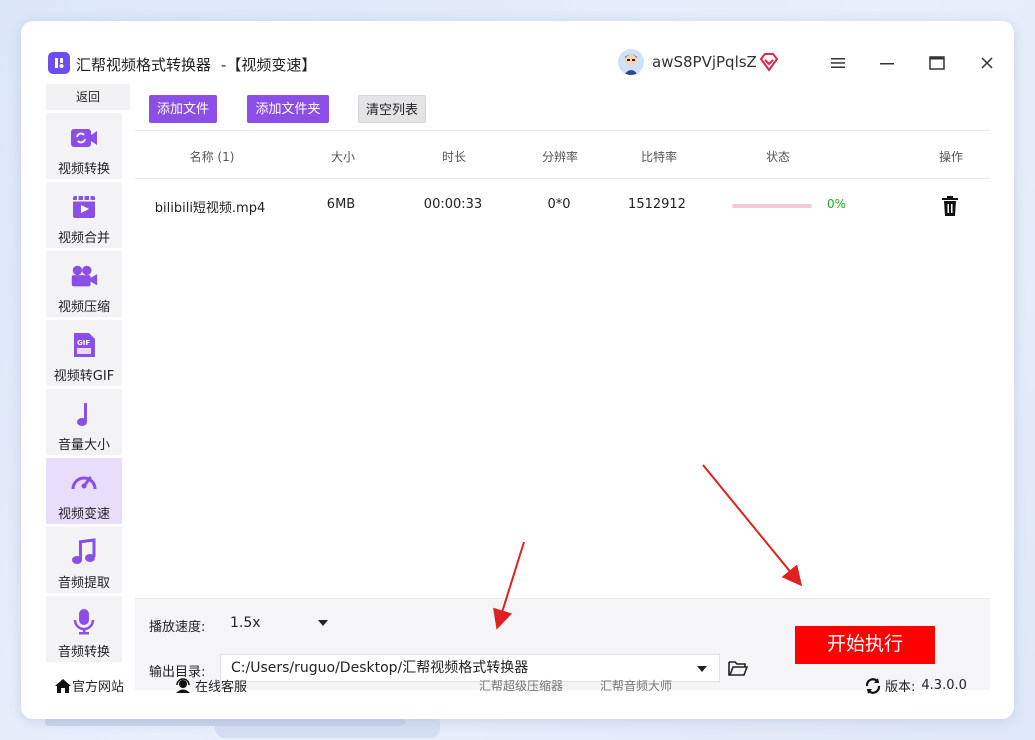 This screenshot has height=740, width=1035. I want to click on sidebar-item-label: 视频变速, so click(83, 514).